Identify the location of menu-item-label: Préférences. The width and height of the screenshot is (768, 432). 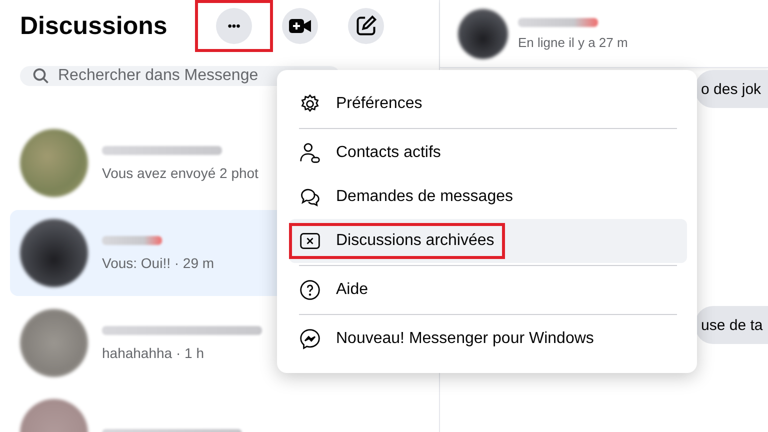
(379, 104).